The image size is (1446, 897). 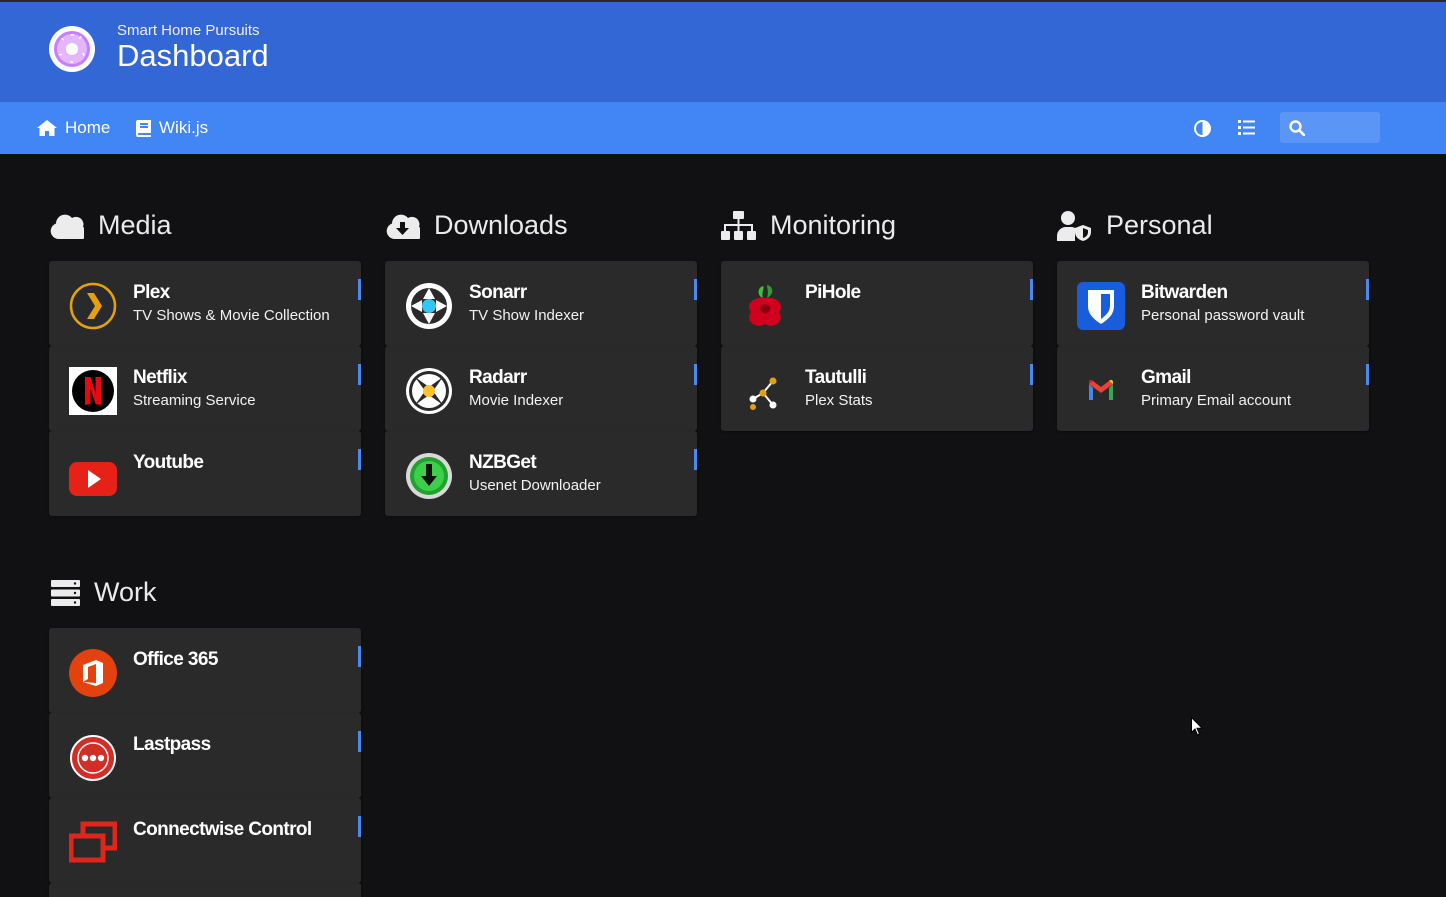 I want to click on group-title-downloads: Downloads, so click(x=476, y=225).